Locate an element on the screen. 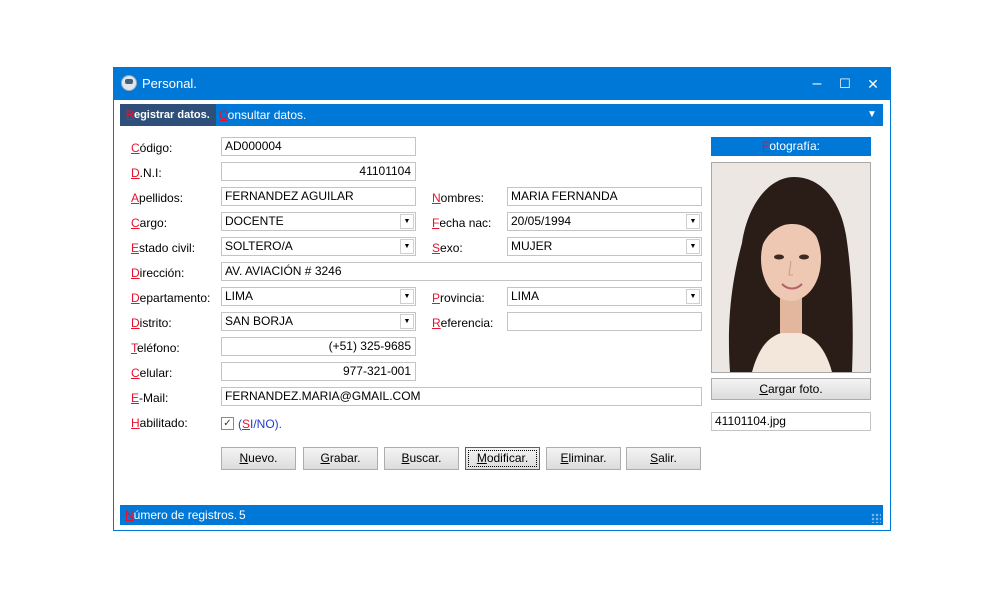  distrito-value: SAN BORJA is located at coordinates (259, 321).